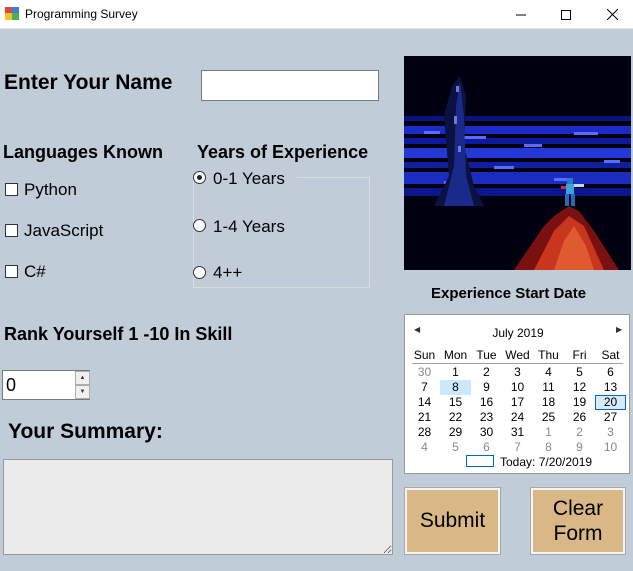  I want to click on calendar-day-cell: 13, so click(610, 387).